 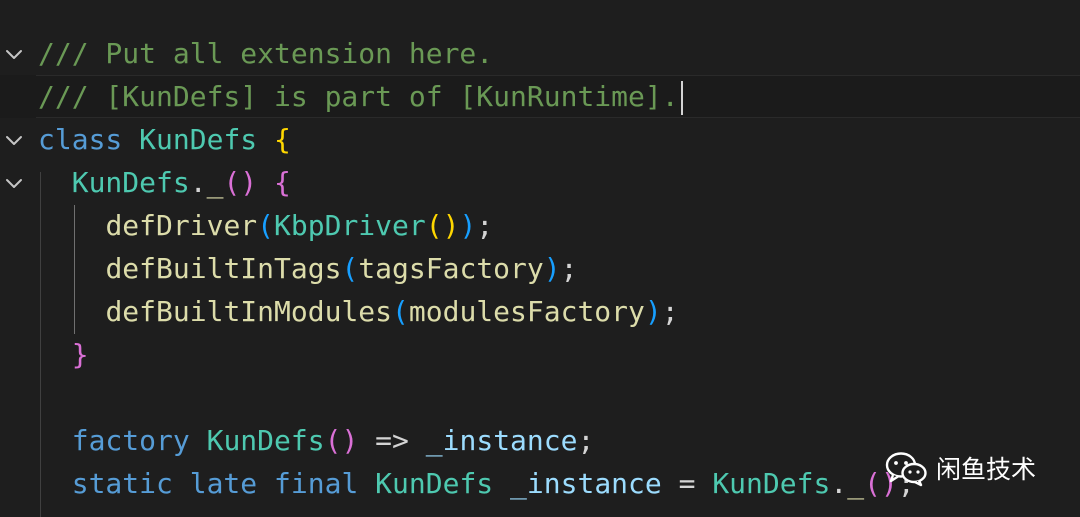 What do you see at coordinates (540, 53) in the screenshot?
I see `code-line: /// Put all extension here.` at bounding box center [540, 53].